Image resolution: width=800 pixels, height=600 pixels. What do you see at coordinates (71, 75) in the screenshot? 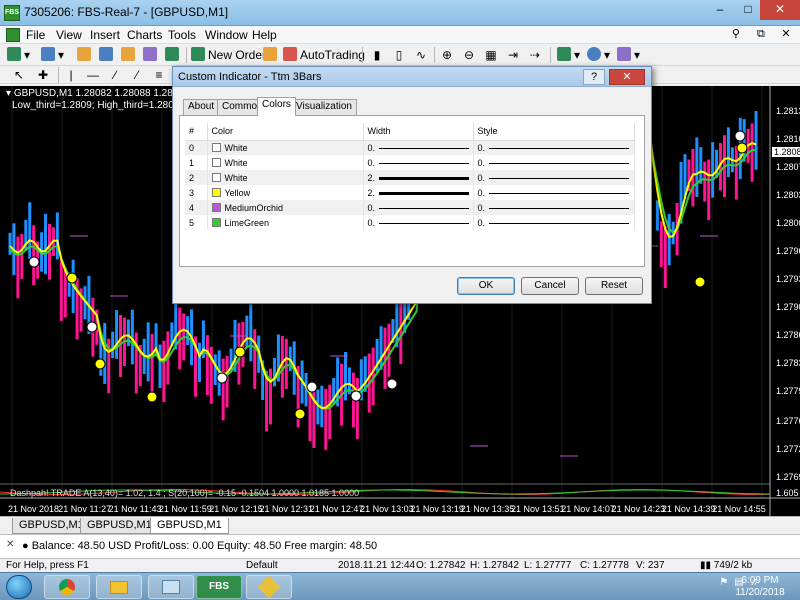
I see `vertical-line-button: |` at bounding box center [71, 75].